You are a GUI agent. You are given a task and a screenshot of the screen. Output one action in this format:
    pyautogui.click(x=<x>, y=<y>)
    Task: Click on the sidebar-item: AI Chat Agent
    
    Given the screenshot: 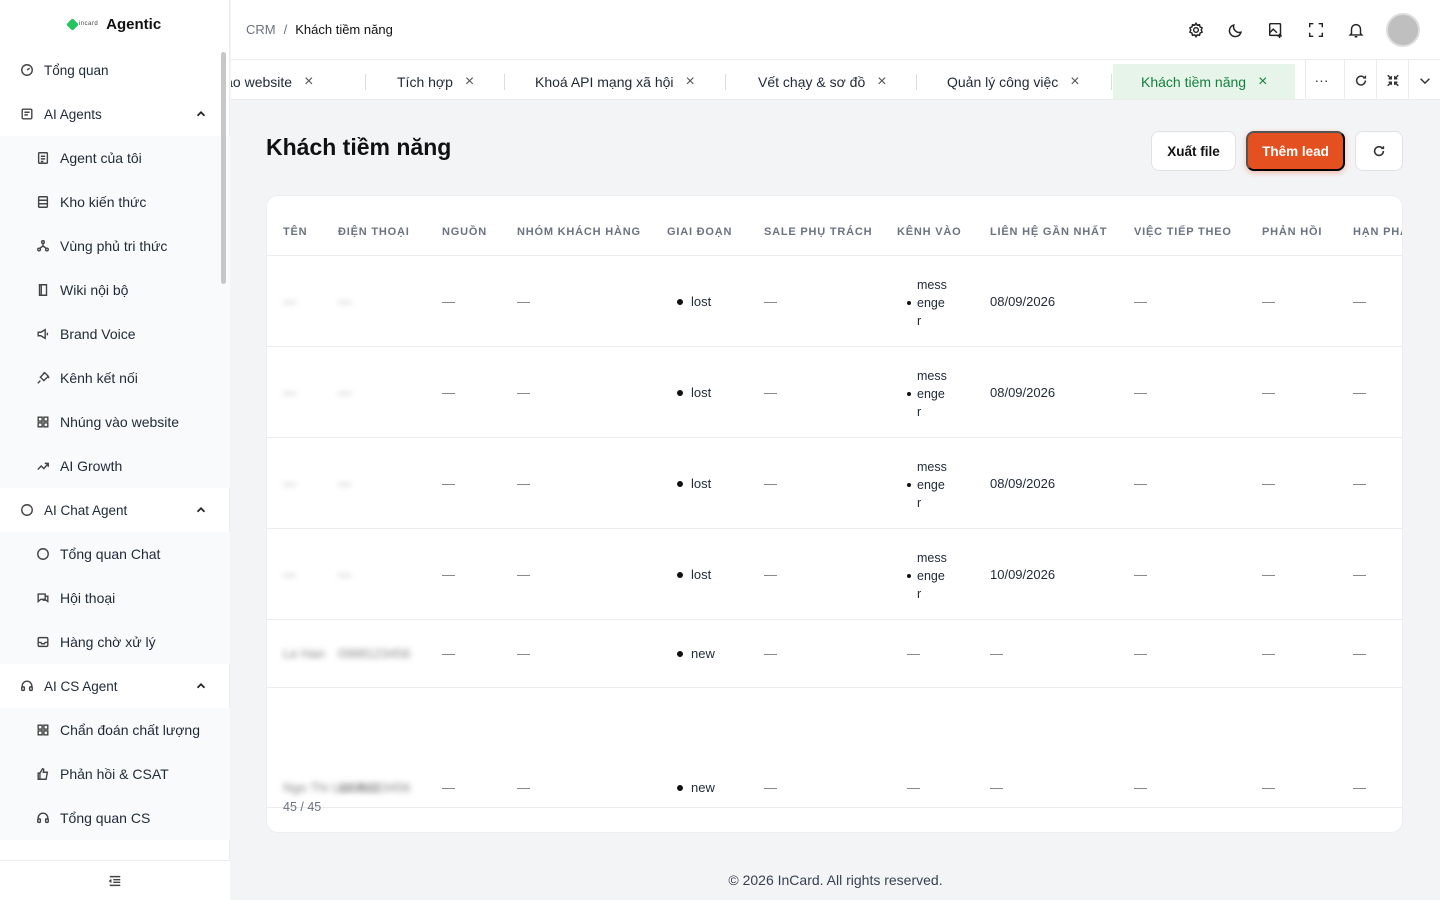 What is the action you would take?
    pyautogui.click(x=115, y=510)
    